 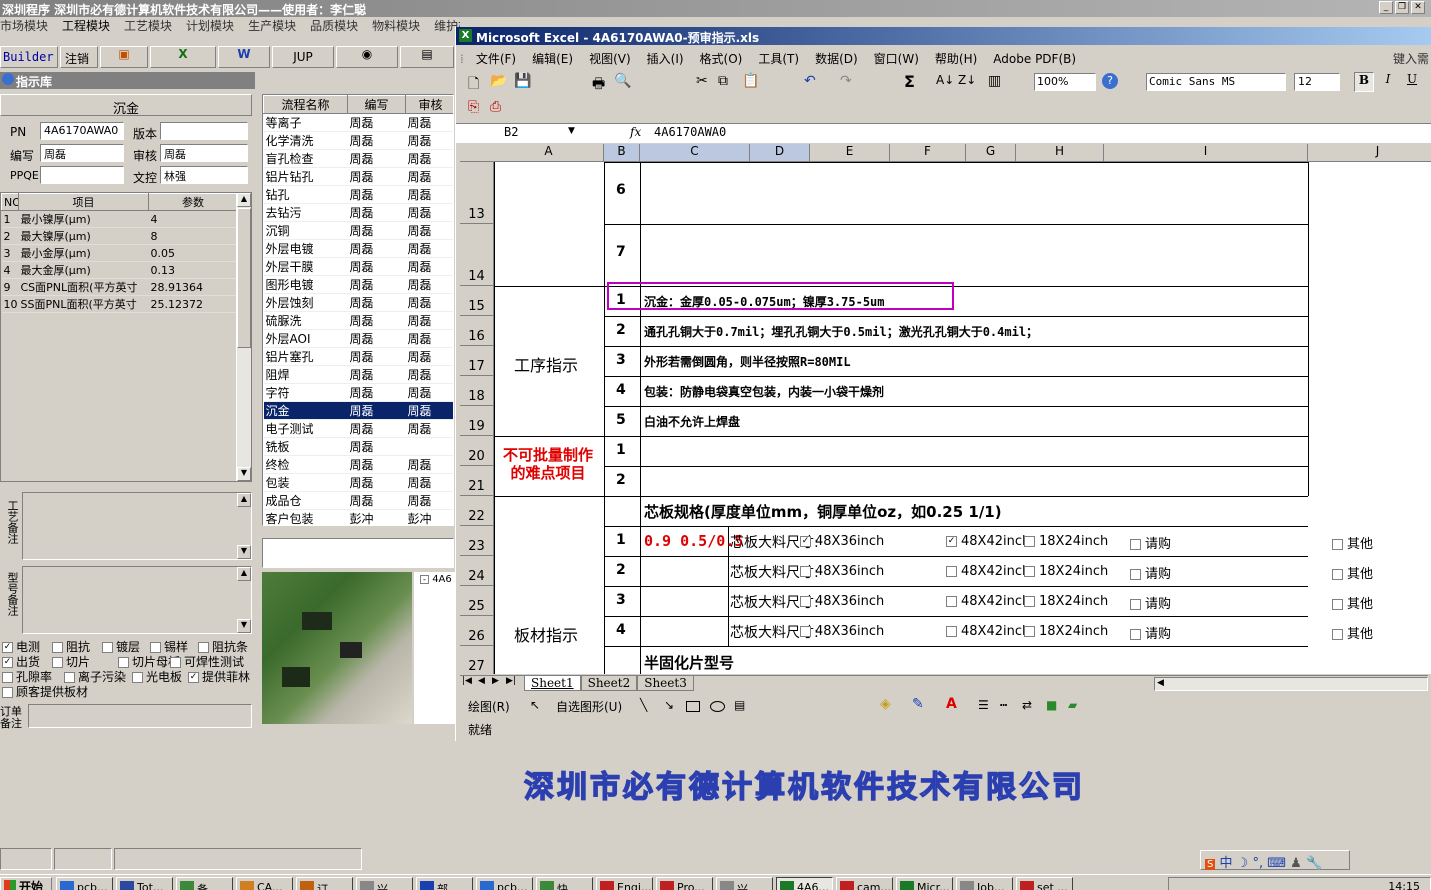 I want to click on draw-menu: 绘图(R), so click(x=489, y=706).